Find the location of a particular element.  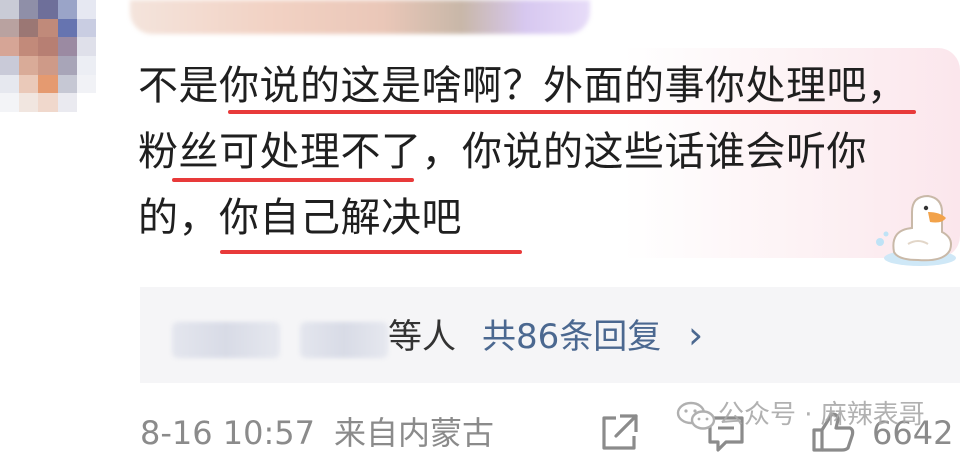

comment-timestamp: 8-16 10:57 is located at coordinates (228, 433).